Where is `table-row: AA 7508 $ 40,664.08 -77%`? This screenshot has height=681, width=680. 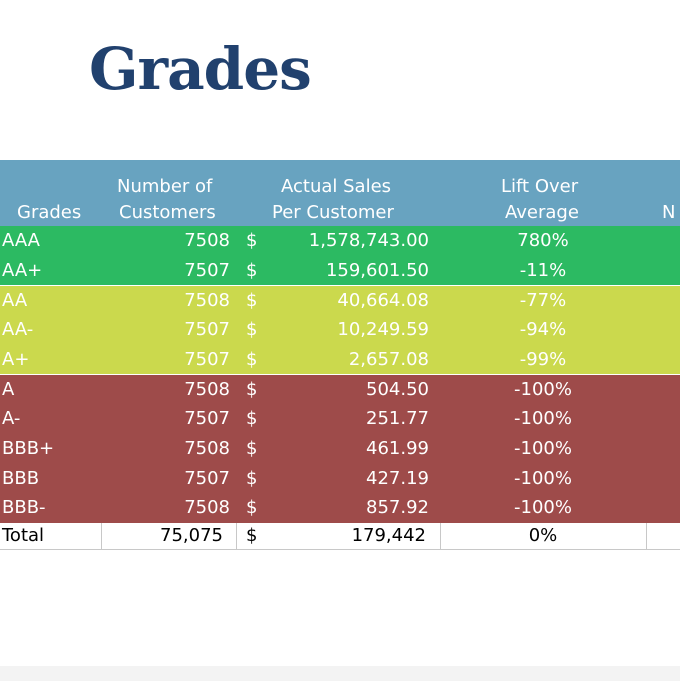 table-row: AA 7508 $ 40,664.08 -77% is located at coordinates (340, 300).